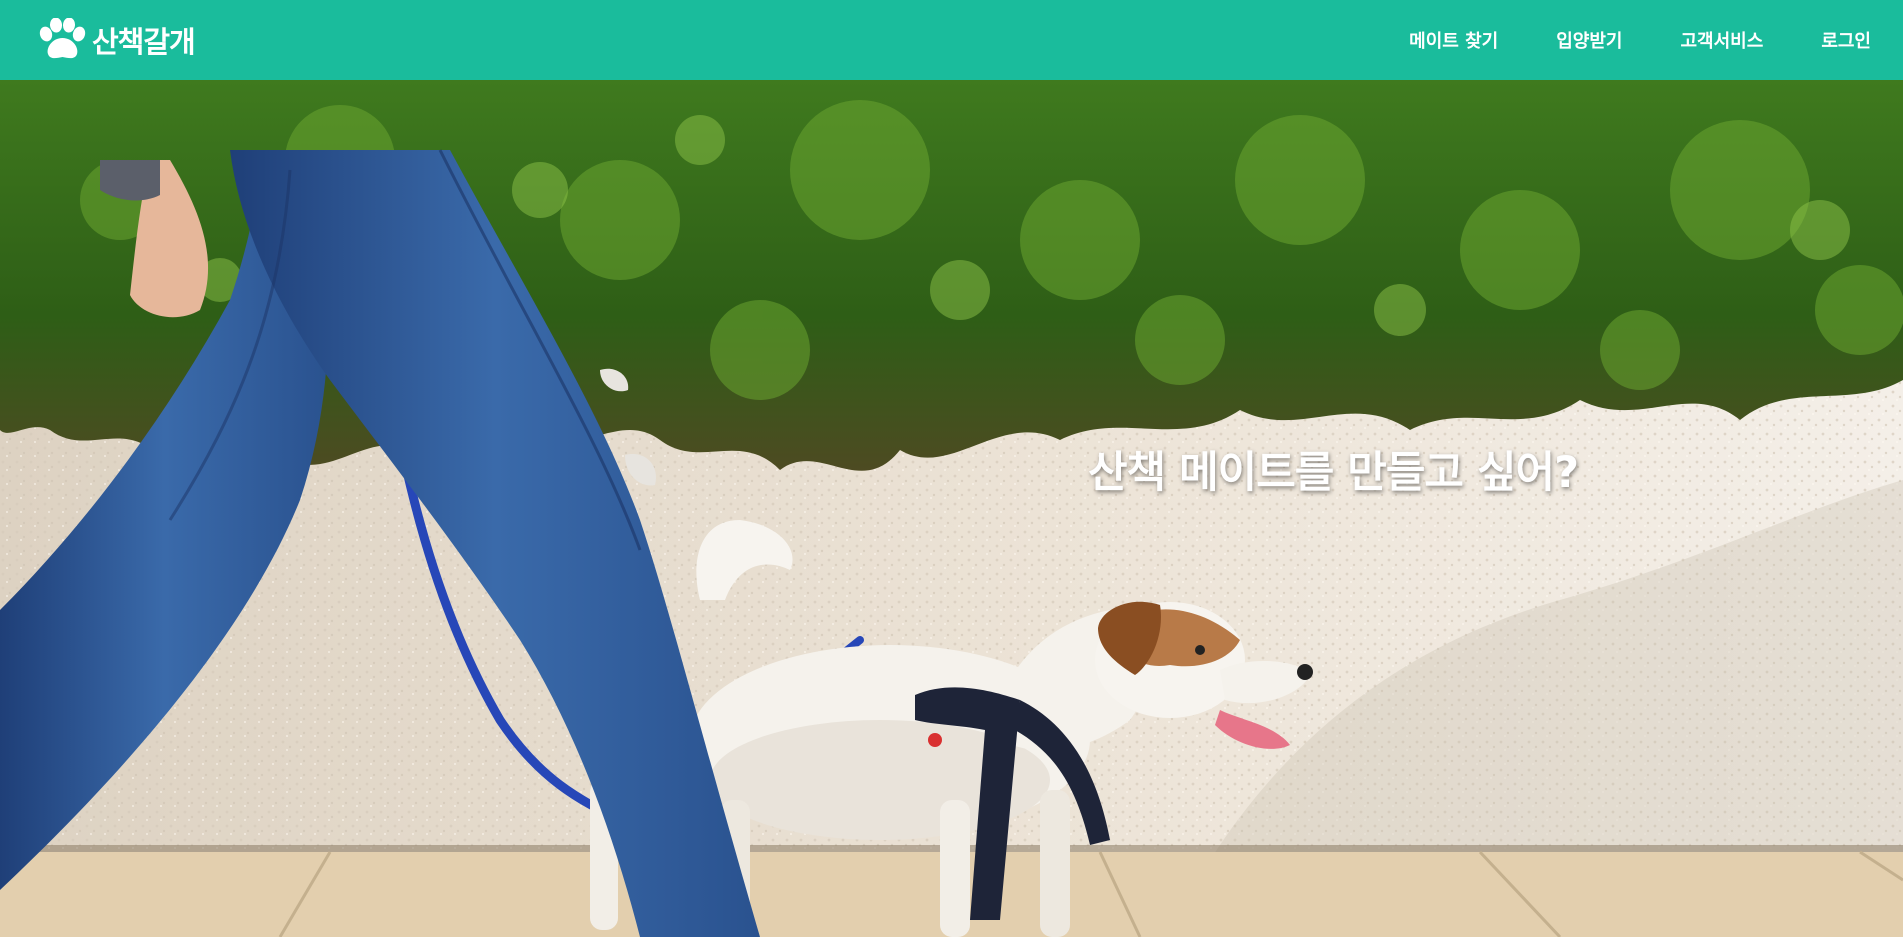 The image size is (1903, 937). What do you see at coordinates (1333, 473) in the screenshot?
I see `hero-headline: 산책 메이트를 만들고 싶어?` at bounding box center [1333, 473].